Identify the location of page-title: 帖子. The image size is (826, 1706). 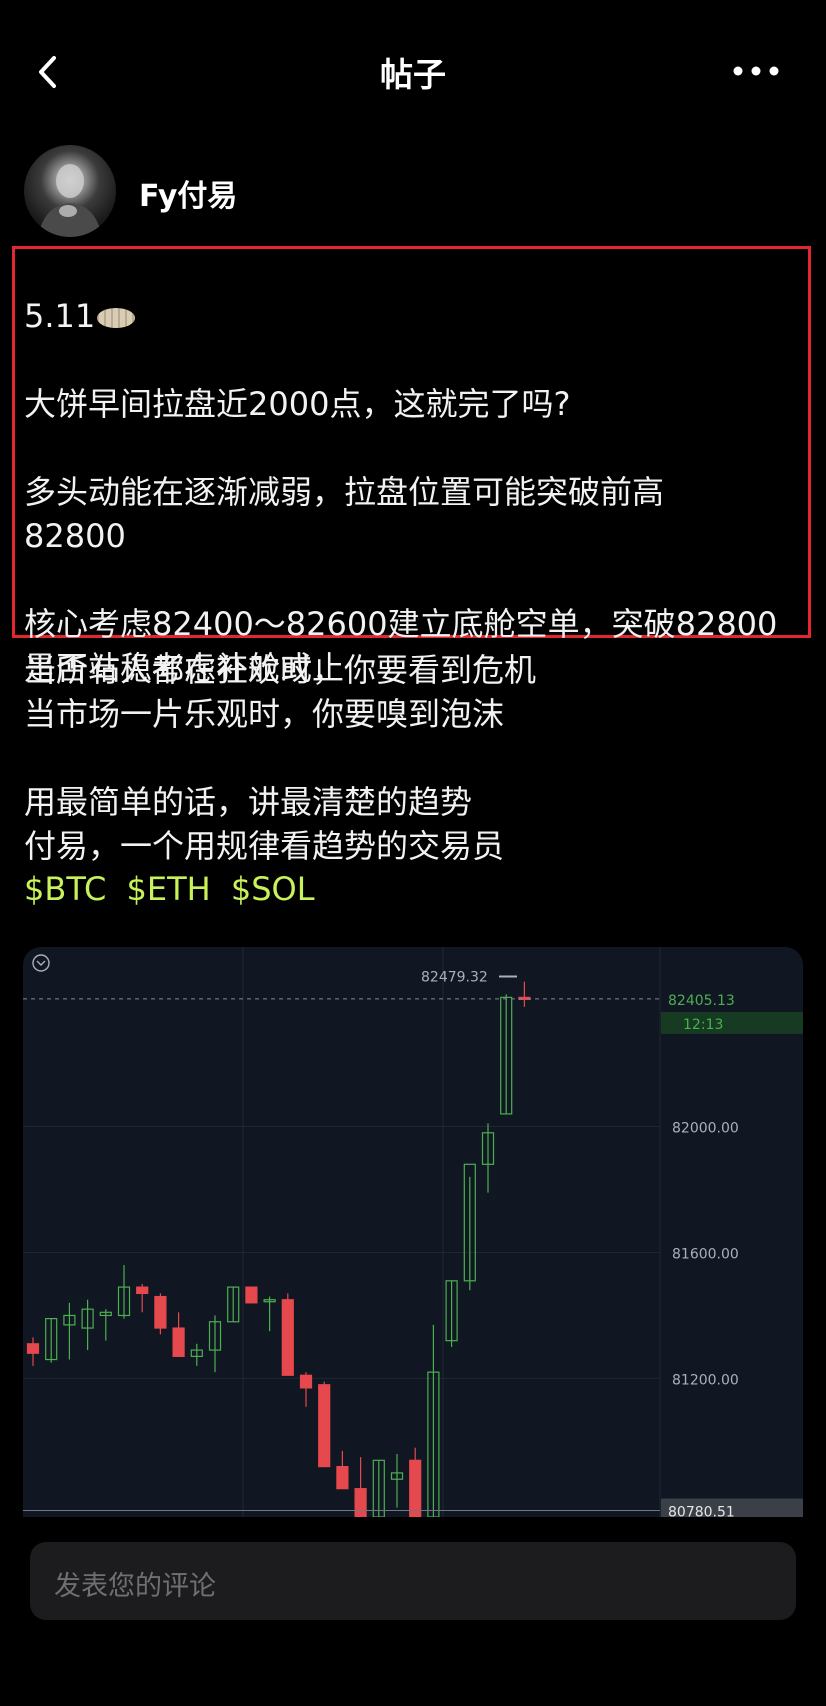
(413, 74).